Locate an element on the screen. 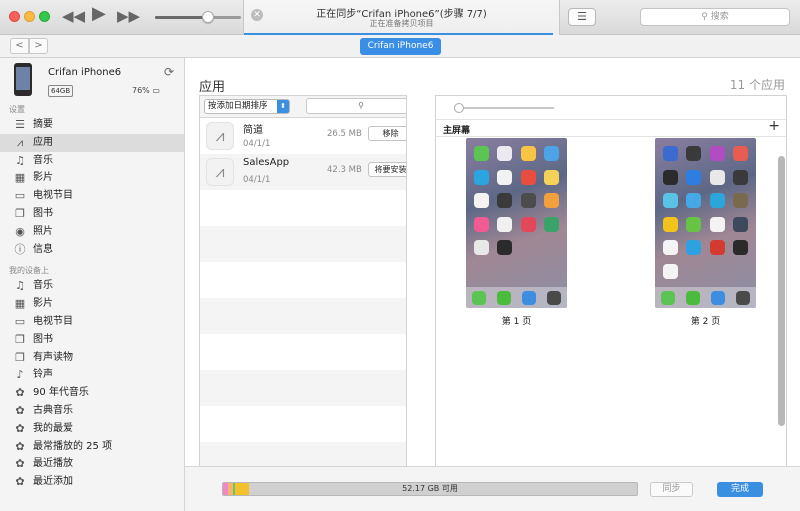 The height and width of the screenshot is (511, 800). sidebar-item-settings: ❐ 图书 is located at coordinates (92, 214).